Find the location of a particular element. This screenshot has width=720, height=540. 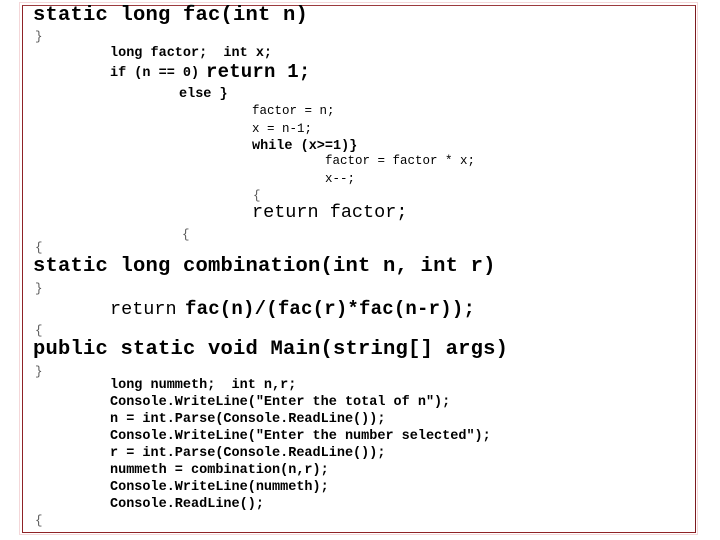

code-line: Console.WriteLine(nummeth); is located at coordinates (219, 487).